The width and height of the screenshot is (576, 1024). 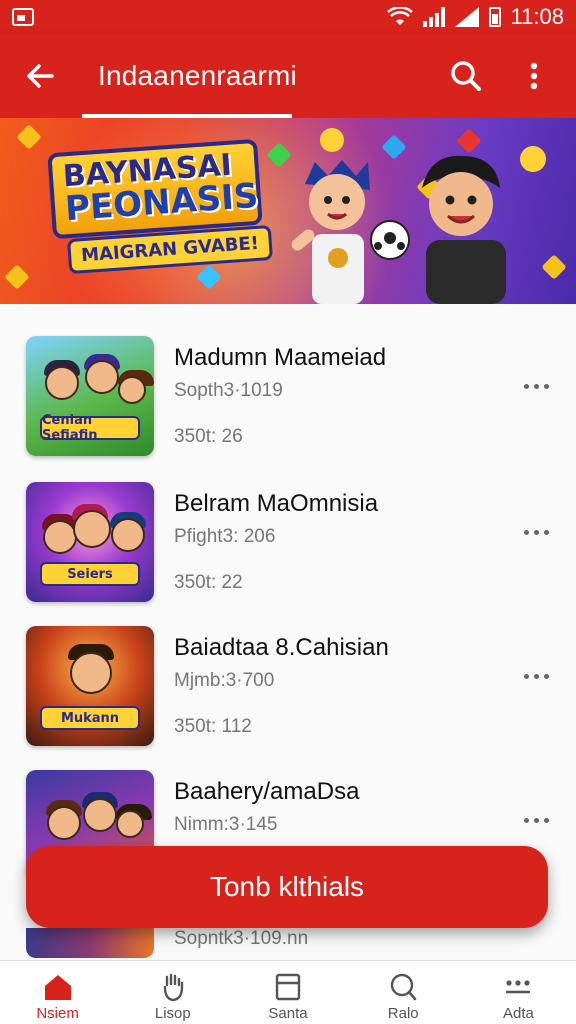 I want to click on more-options-button, so click(x=534, y=76).